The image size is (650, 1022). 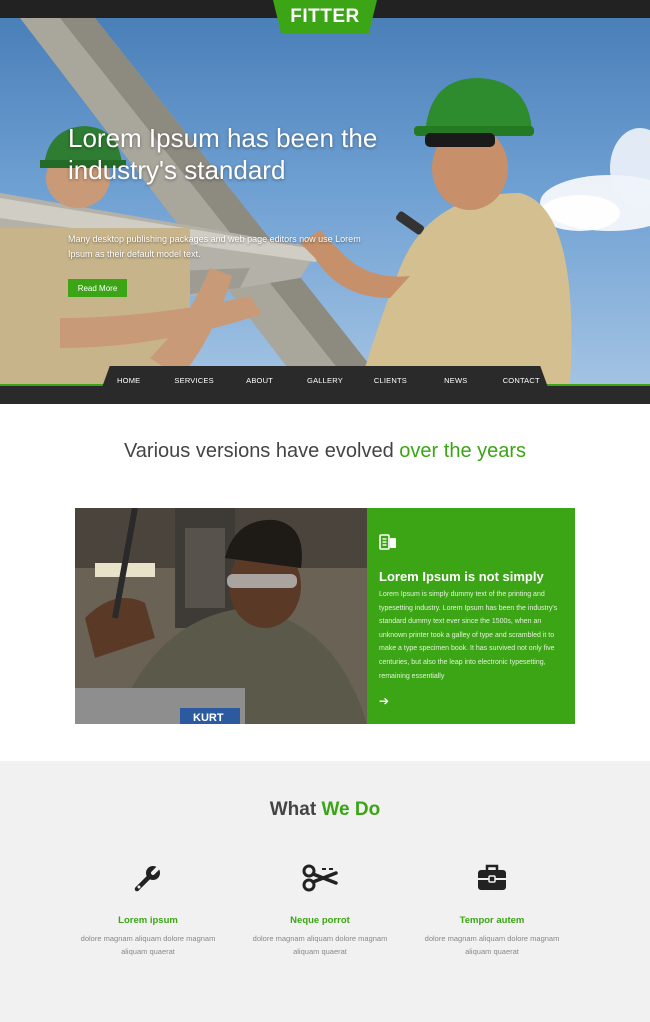 I want to click on what-we-do-title-plain: What, so click(x=293, y=809).